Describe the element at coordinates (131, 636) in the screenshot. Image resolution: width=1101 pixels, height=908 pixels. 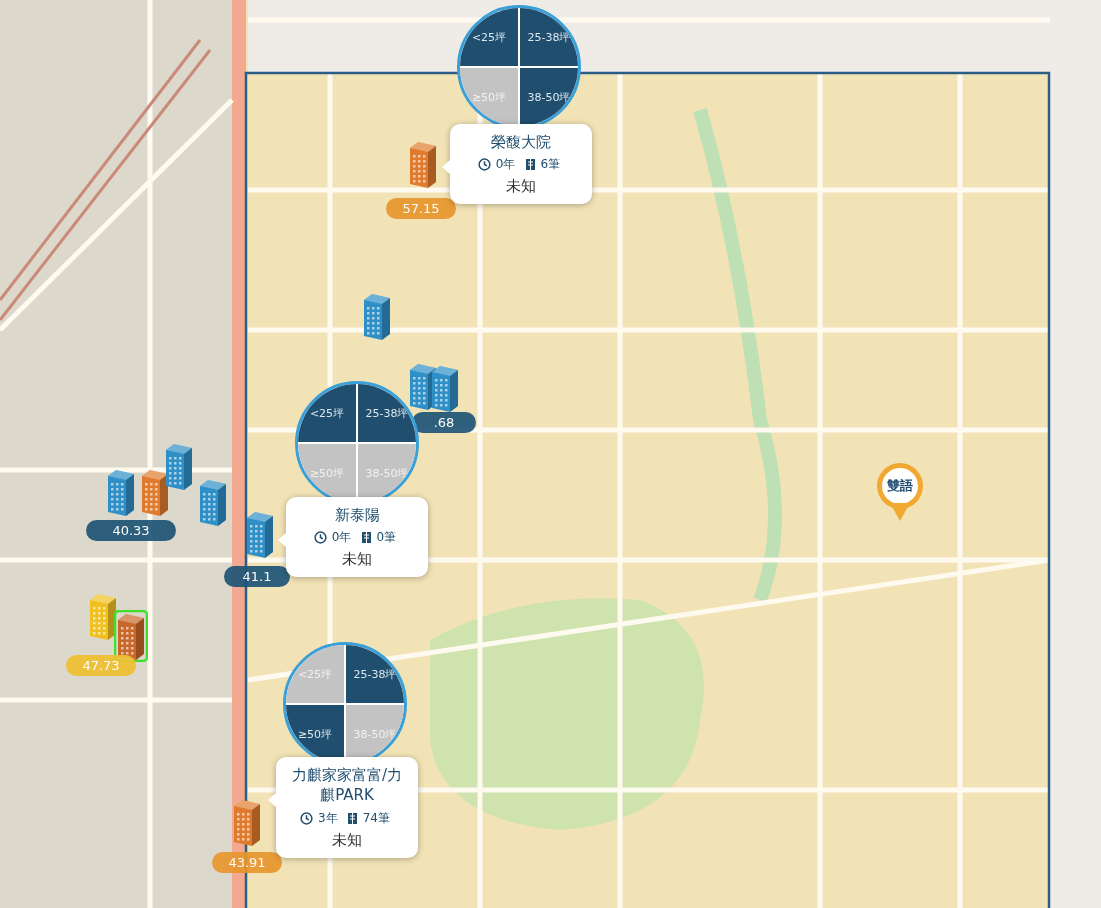
I see `building-icon` at that location.